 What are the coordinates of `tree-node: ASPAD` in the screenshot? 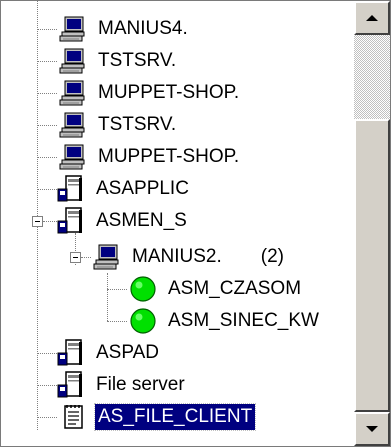 It's located at (109, 353).